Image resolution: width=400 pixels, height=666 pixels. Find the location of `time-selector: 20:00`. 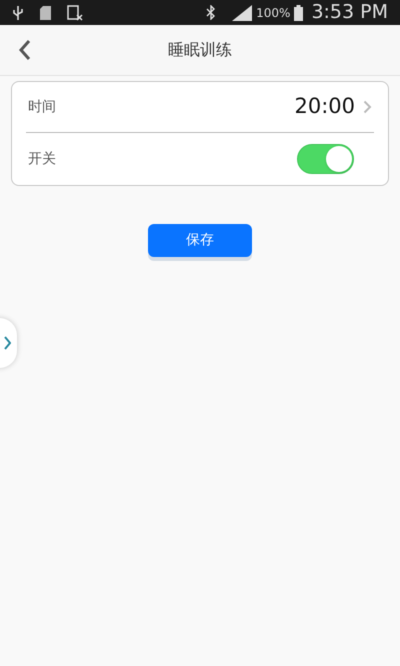

time-selector: 20:00 is located at coordinates (333, 107).